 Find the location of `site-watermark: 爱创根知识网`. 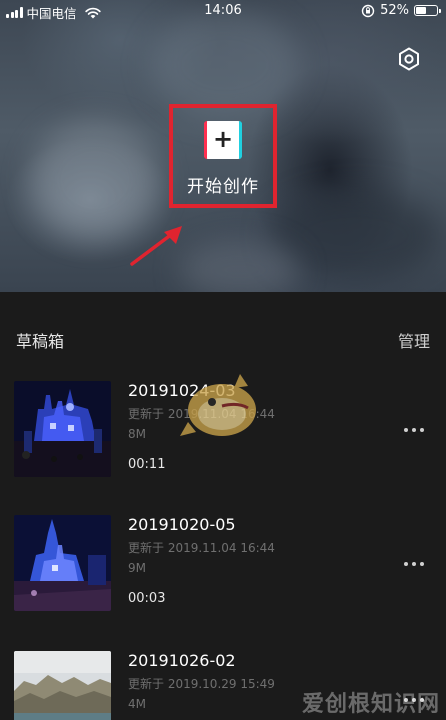

site-watermark: 爱创根知识网 is located at coordinates (370, 704).